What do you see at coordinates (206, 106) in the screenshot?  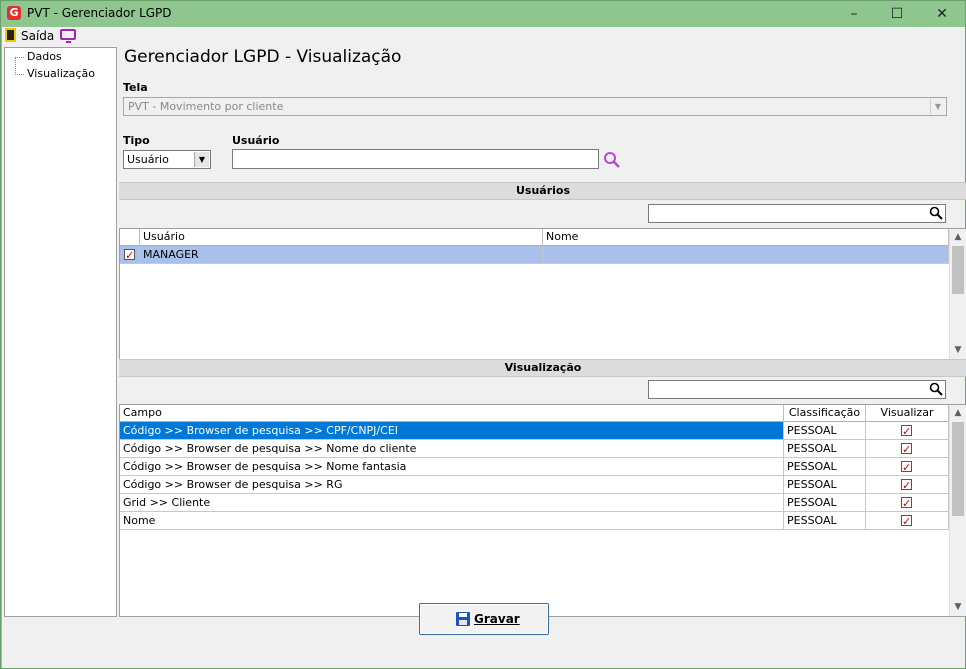 I see `tela-select-value: PVT - Movimento por cliente` at bounding box center [206, 106].